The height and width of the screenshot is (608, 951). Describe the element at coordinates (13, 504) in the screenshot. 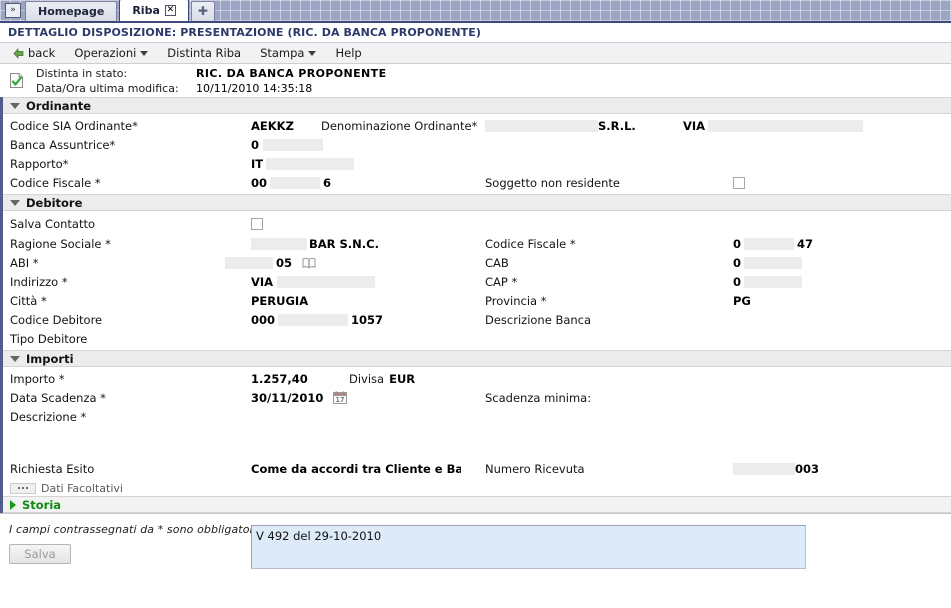

I see `triangle-right-icon` at that location.